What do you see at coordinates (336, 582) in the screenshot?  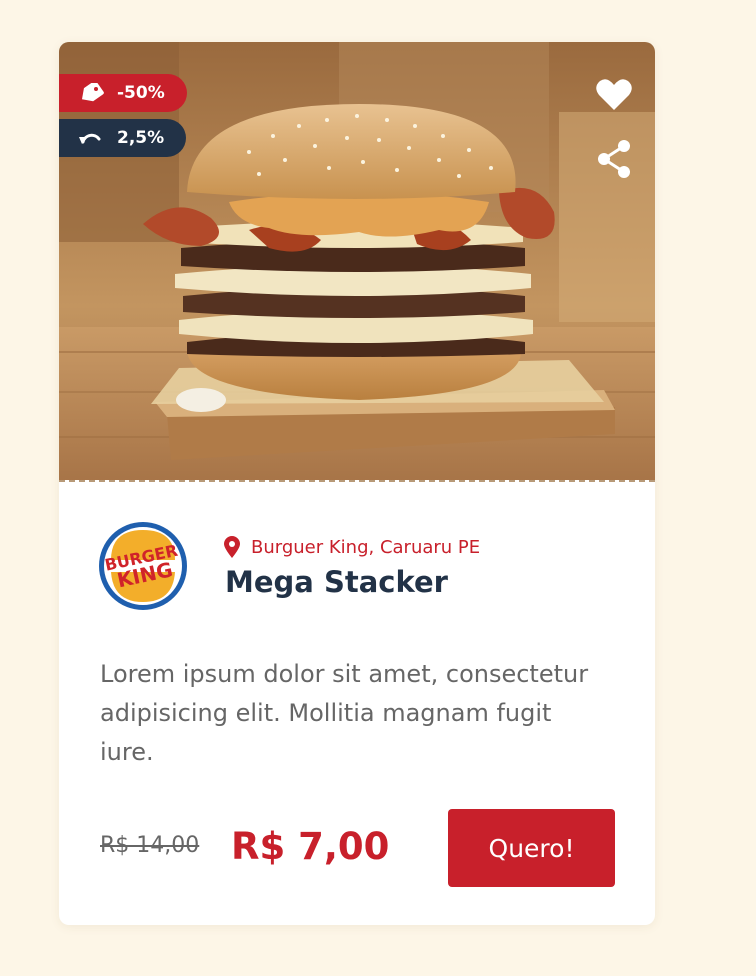 I see `product-title: Mega Stacker` at bounding box center [336, 582].